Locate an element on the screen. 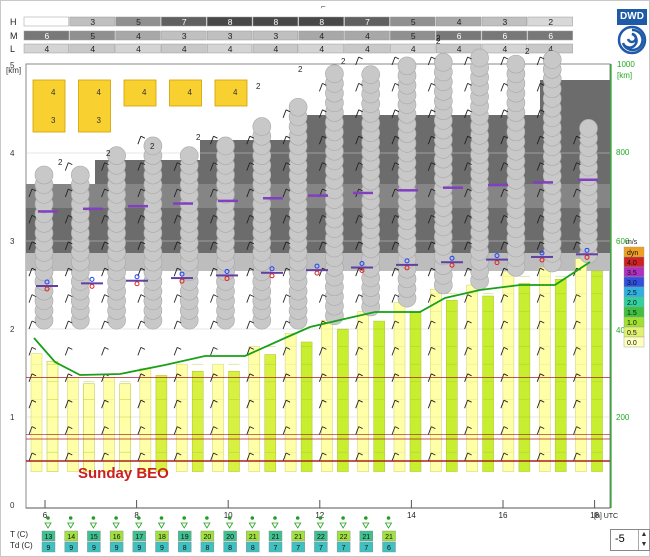 This screenshot has width=650, height=557. km-axis-tick: 3 is located at coordinates (12, 241).